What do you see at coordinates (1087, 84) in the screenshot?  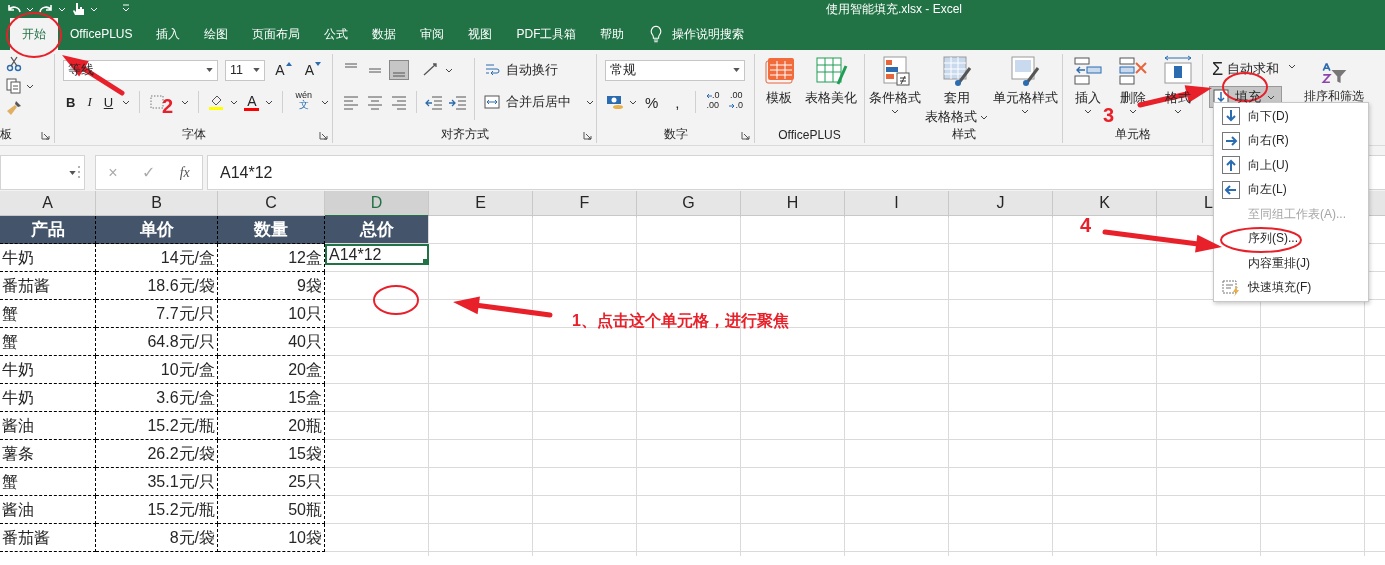 I see `insert-cells-button: 插入` at bounding box center [1087, 84].